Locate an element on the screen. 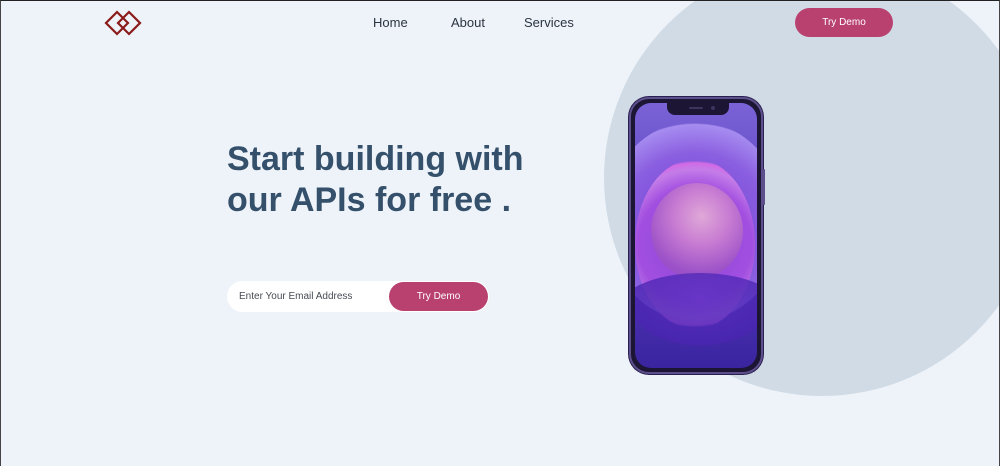 Image resolution: width=1000 pixels, height=466 pixels. nav-home-link: Home is located at coordinates (390, 22).